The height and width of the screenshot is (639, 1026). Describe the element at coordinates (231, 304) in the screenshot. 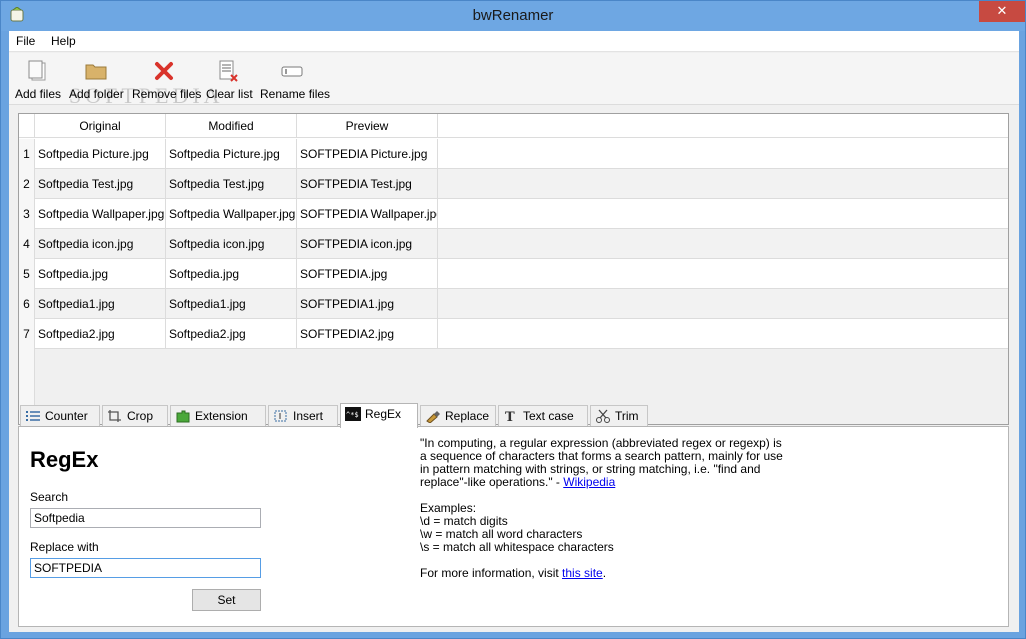

I see `cell-modified: Softpedia1.jpg` at that location.